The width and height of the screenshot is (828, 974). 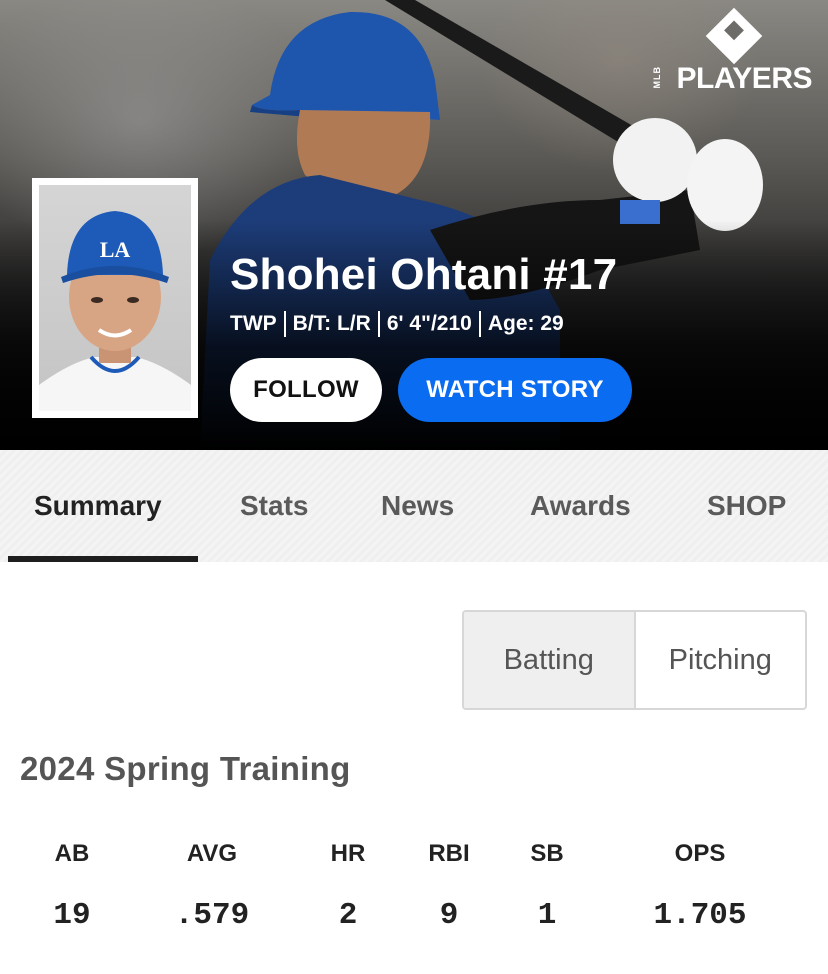 What do you see at coordinates (700, 915) in the screenshot?
I see `stat-value-ops: 1.705` at bounding box center [700, 915].